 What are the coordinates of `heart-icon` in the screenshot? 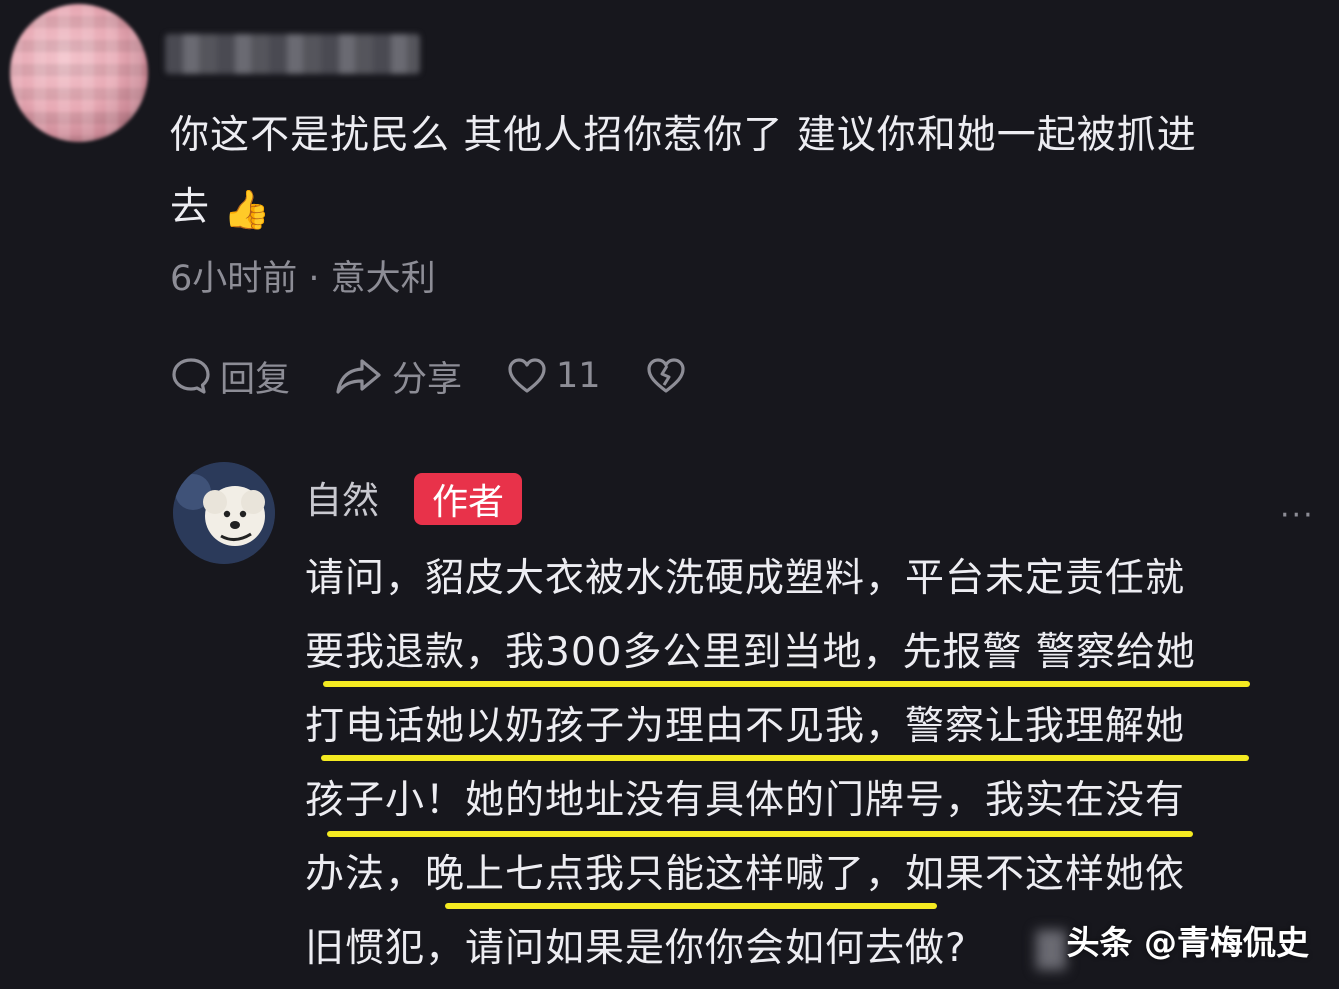 It's located at (527, 375).